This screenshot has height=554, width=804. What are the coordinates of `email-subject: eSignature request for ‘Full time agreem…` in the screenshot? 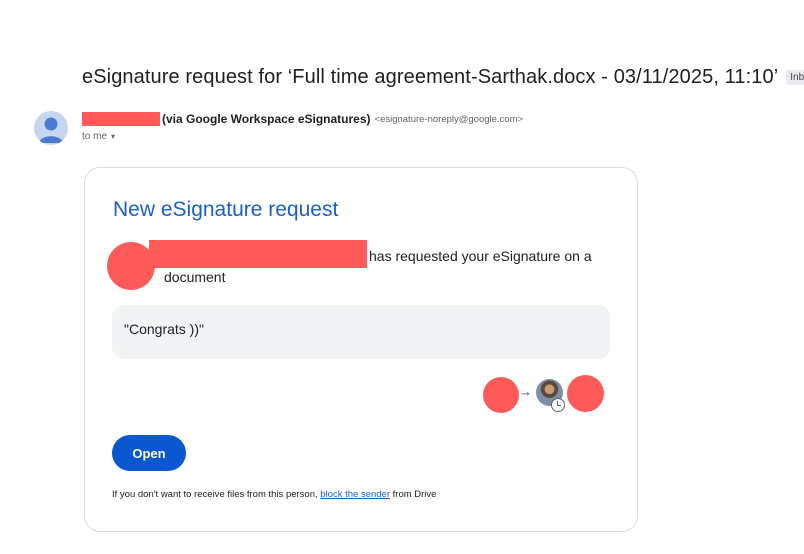 It's located at (430, 77).